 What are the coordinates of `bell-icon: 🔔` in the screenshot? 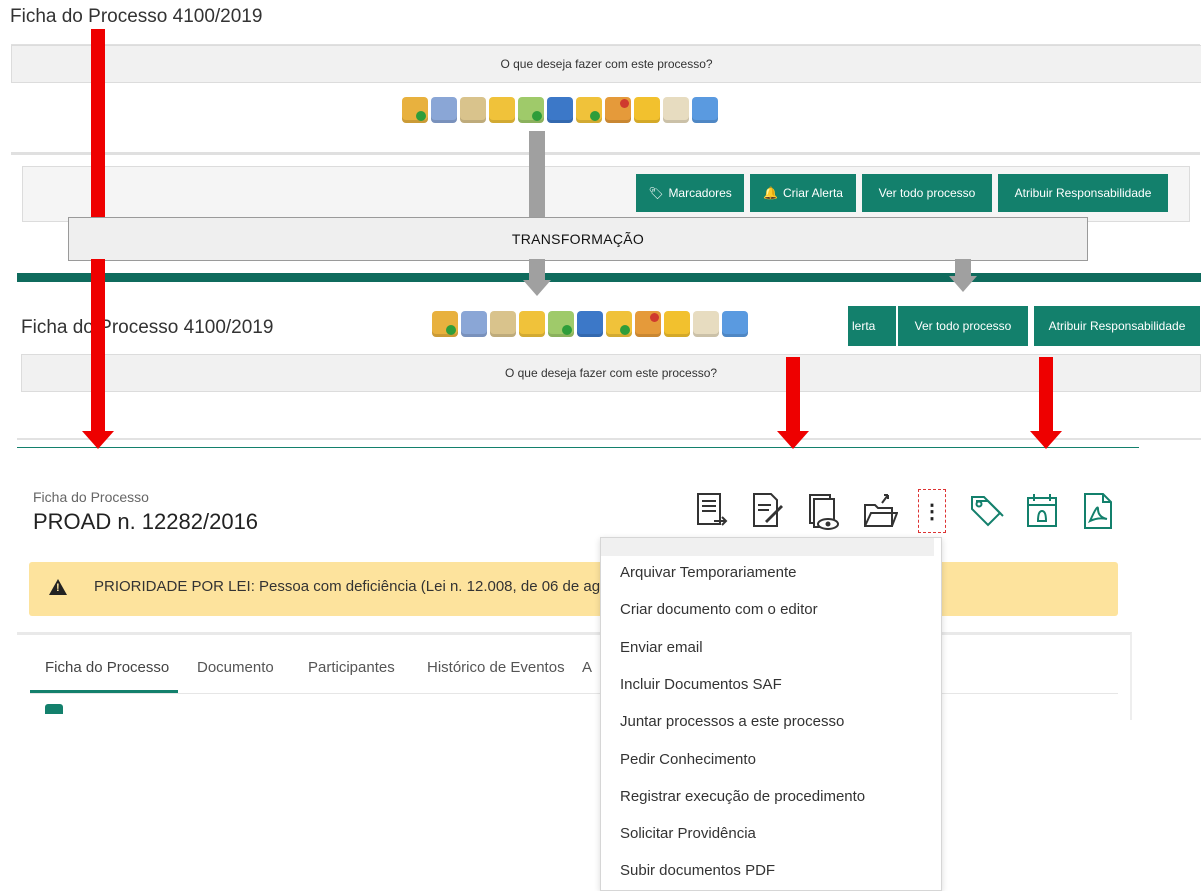 It's located at (770, 193).